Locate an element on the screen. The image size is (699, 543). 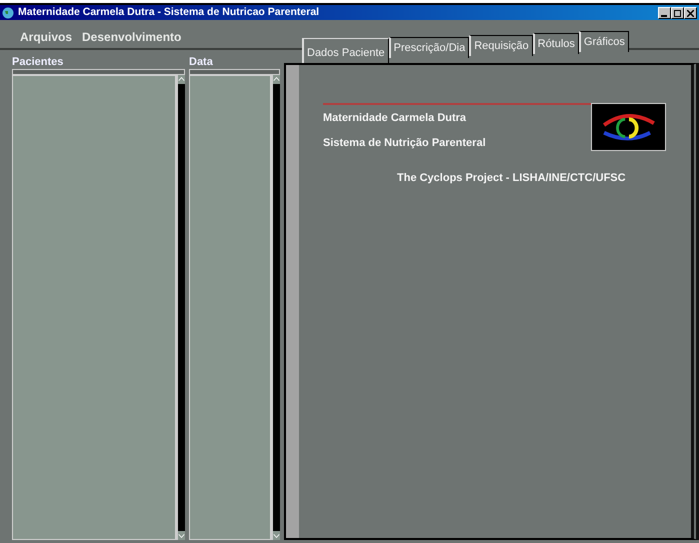
window-title: Maternidade Carmela Dutra - Sistema de Nutricao Parenteral is located at coordinates (169, 12).